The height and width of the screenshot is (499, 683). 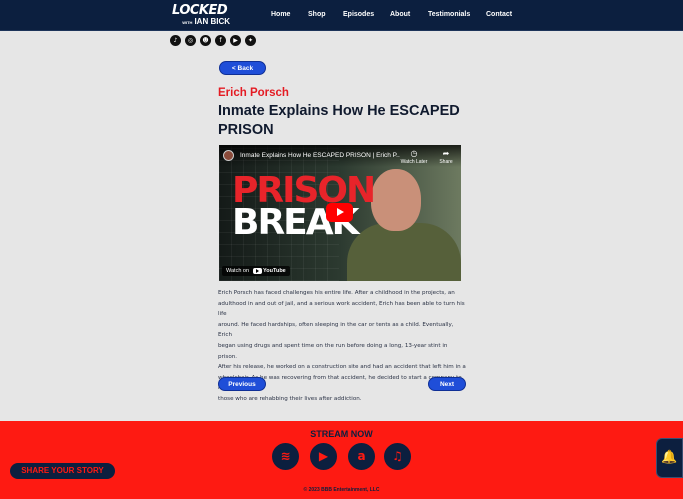 I want to click on play-icon, so click(x=339, y=212).